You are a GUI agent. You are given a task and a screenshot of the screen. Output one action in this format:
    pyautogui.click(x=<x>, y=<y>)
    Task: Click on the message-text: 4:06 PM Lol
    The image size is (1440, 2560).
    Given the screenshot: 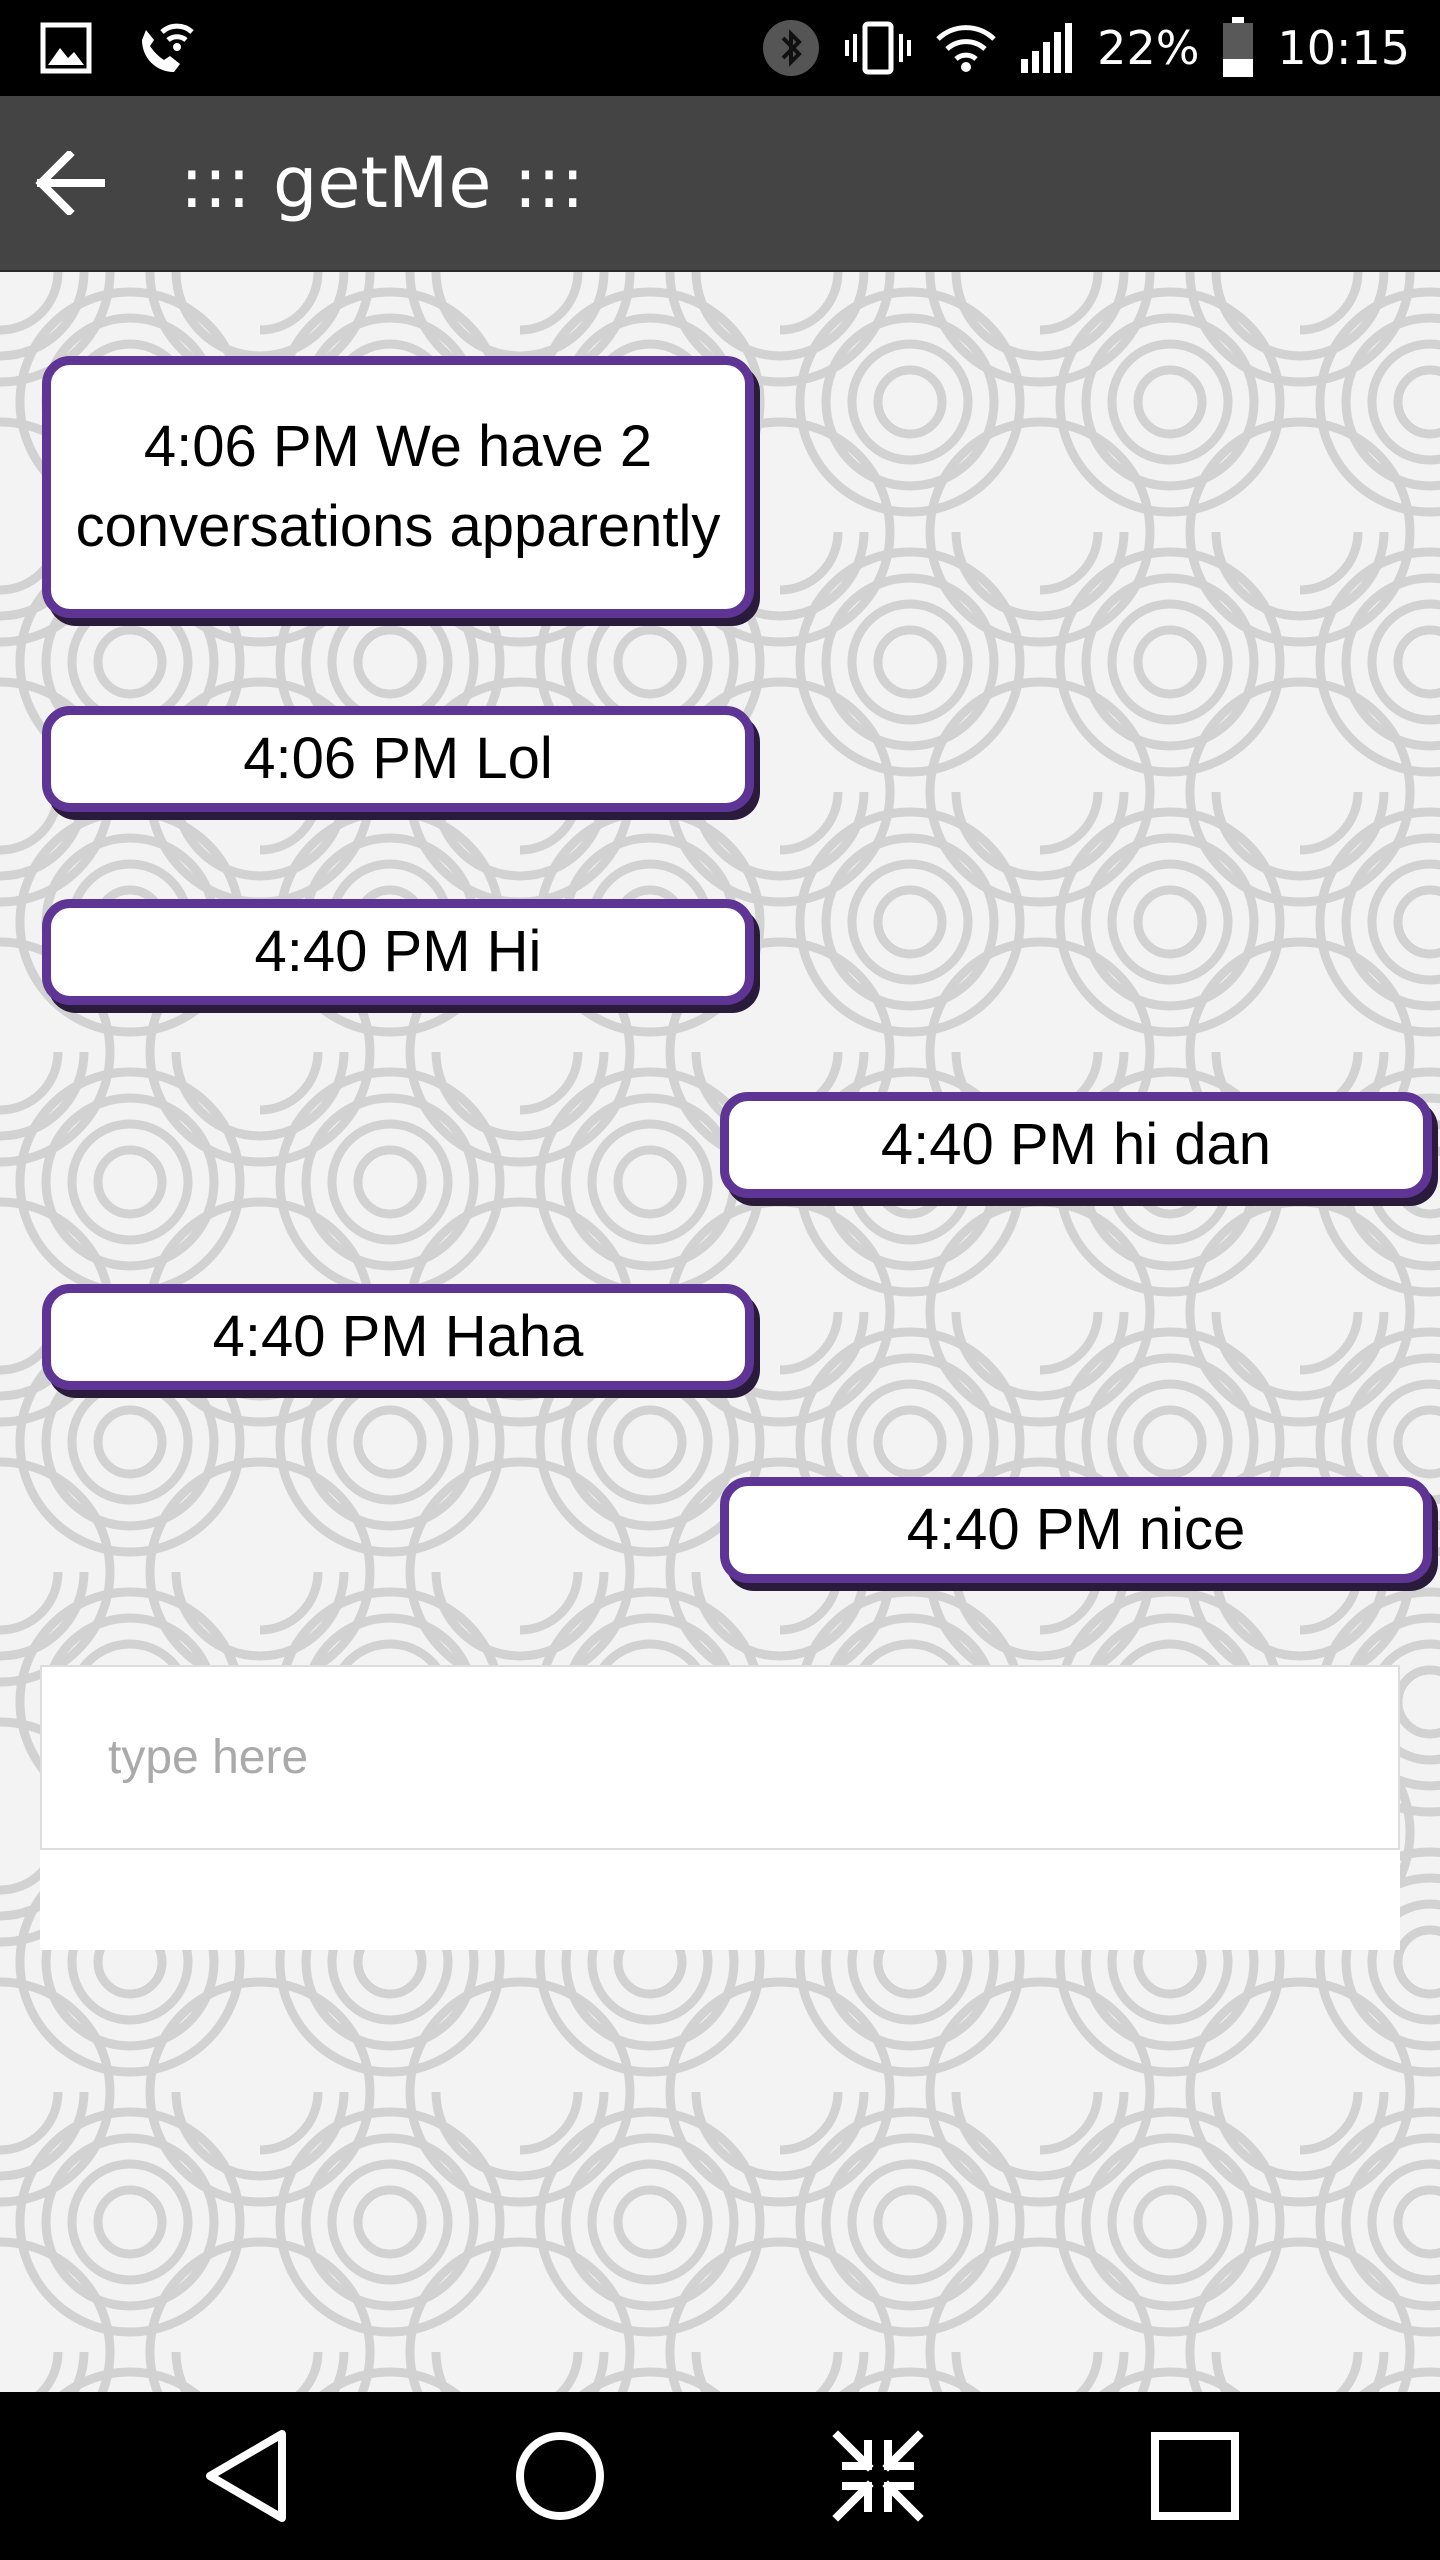 What is the action you would take?
    pyautogui.click(x=398, y=758)
    